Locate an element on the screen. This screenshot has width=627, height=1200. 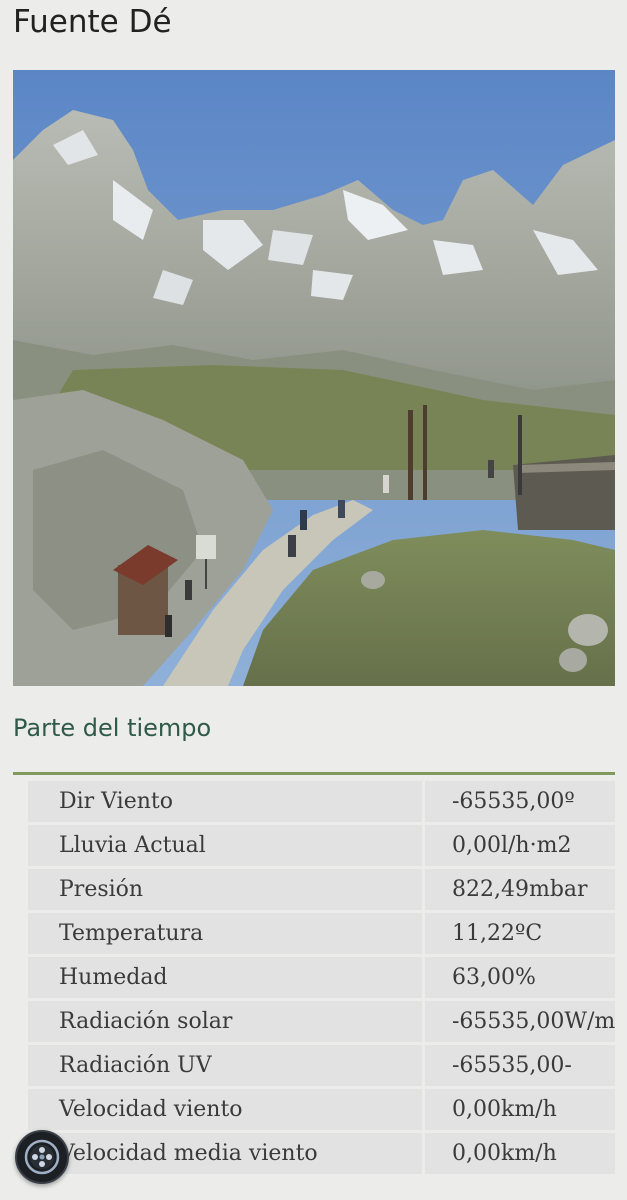
table-row: Lluvia Actual 0,00l/h·m2 is located at coordinates (321, 845).